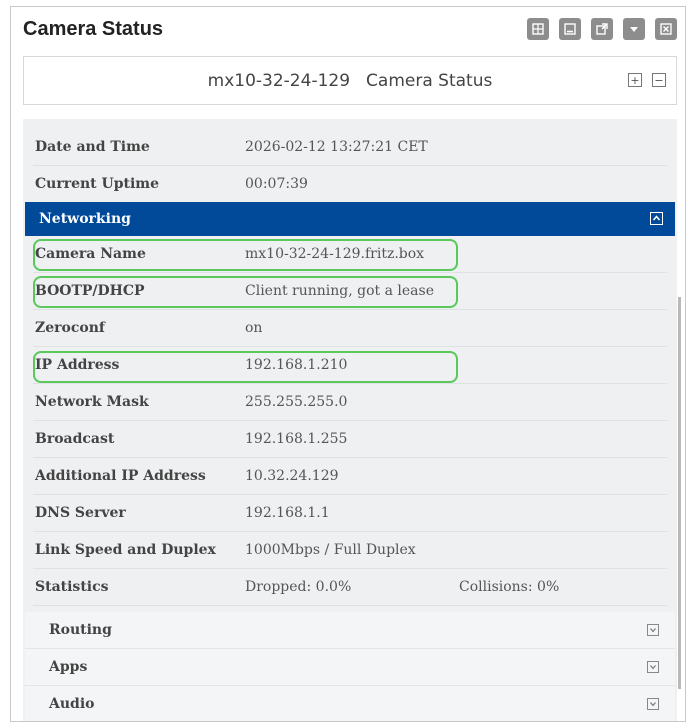 Image resolution: width=695 pixels, height=725 pixels. Describe the element at coordinates (75, 439) in the screenshot. I see `row-label: Broadcast` at that location.